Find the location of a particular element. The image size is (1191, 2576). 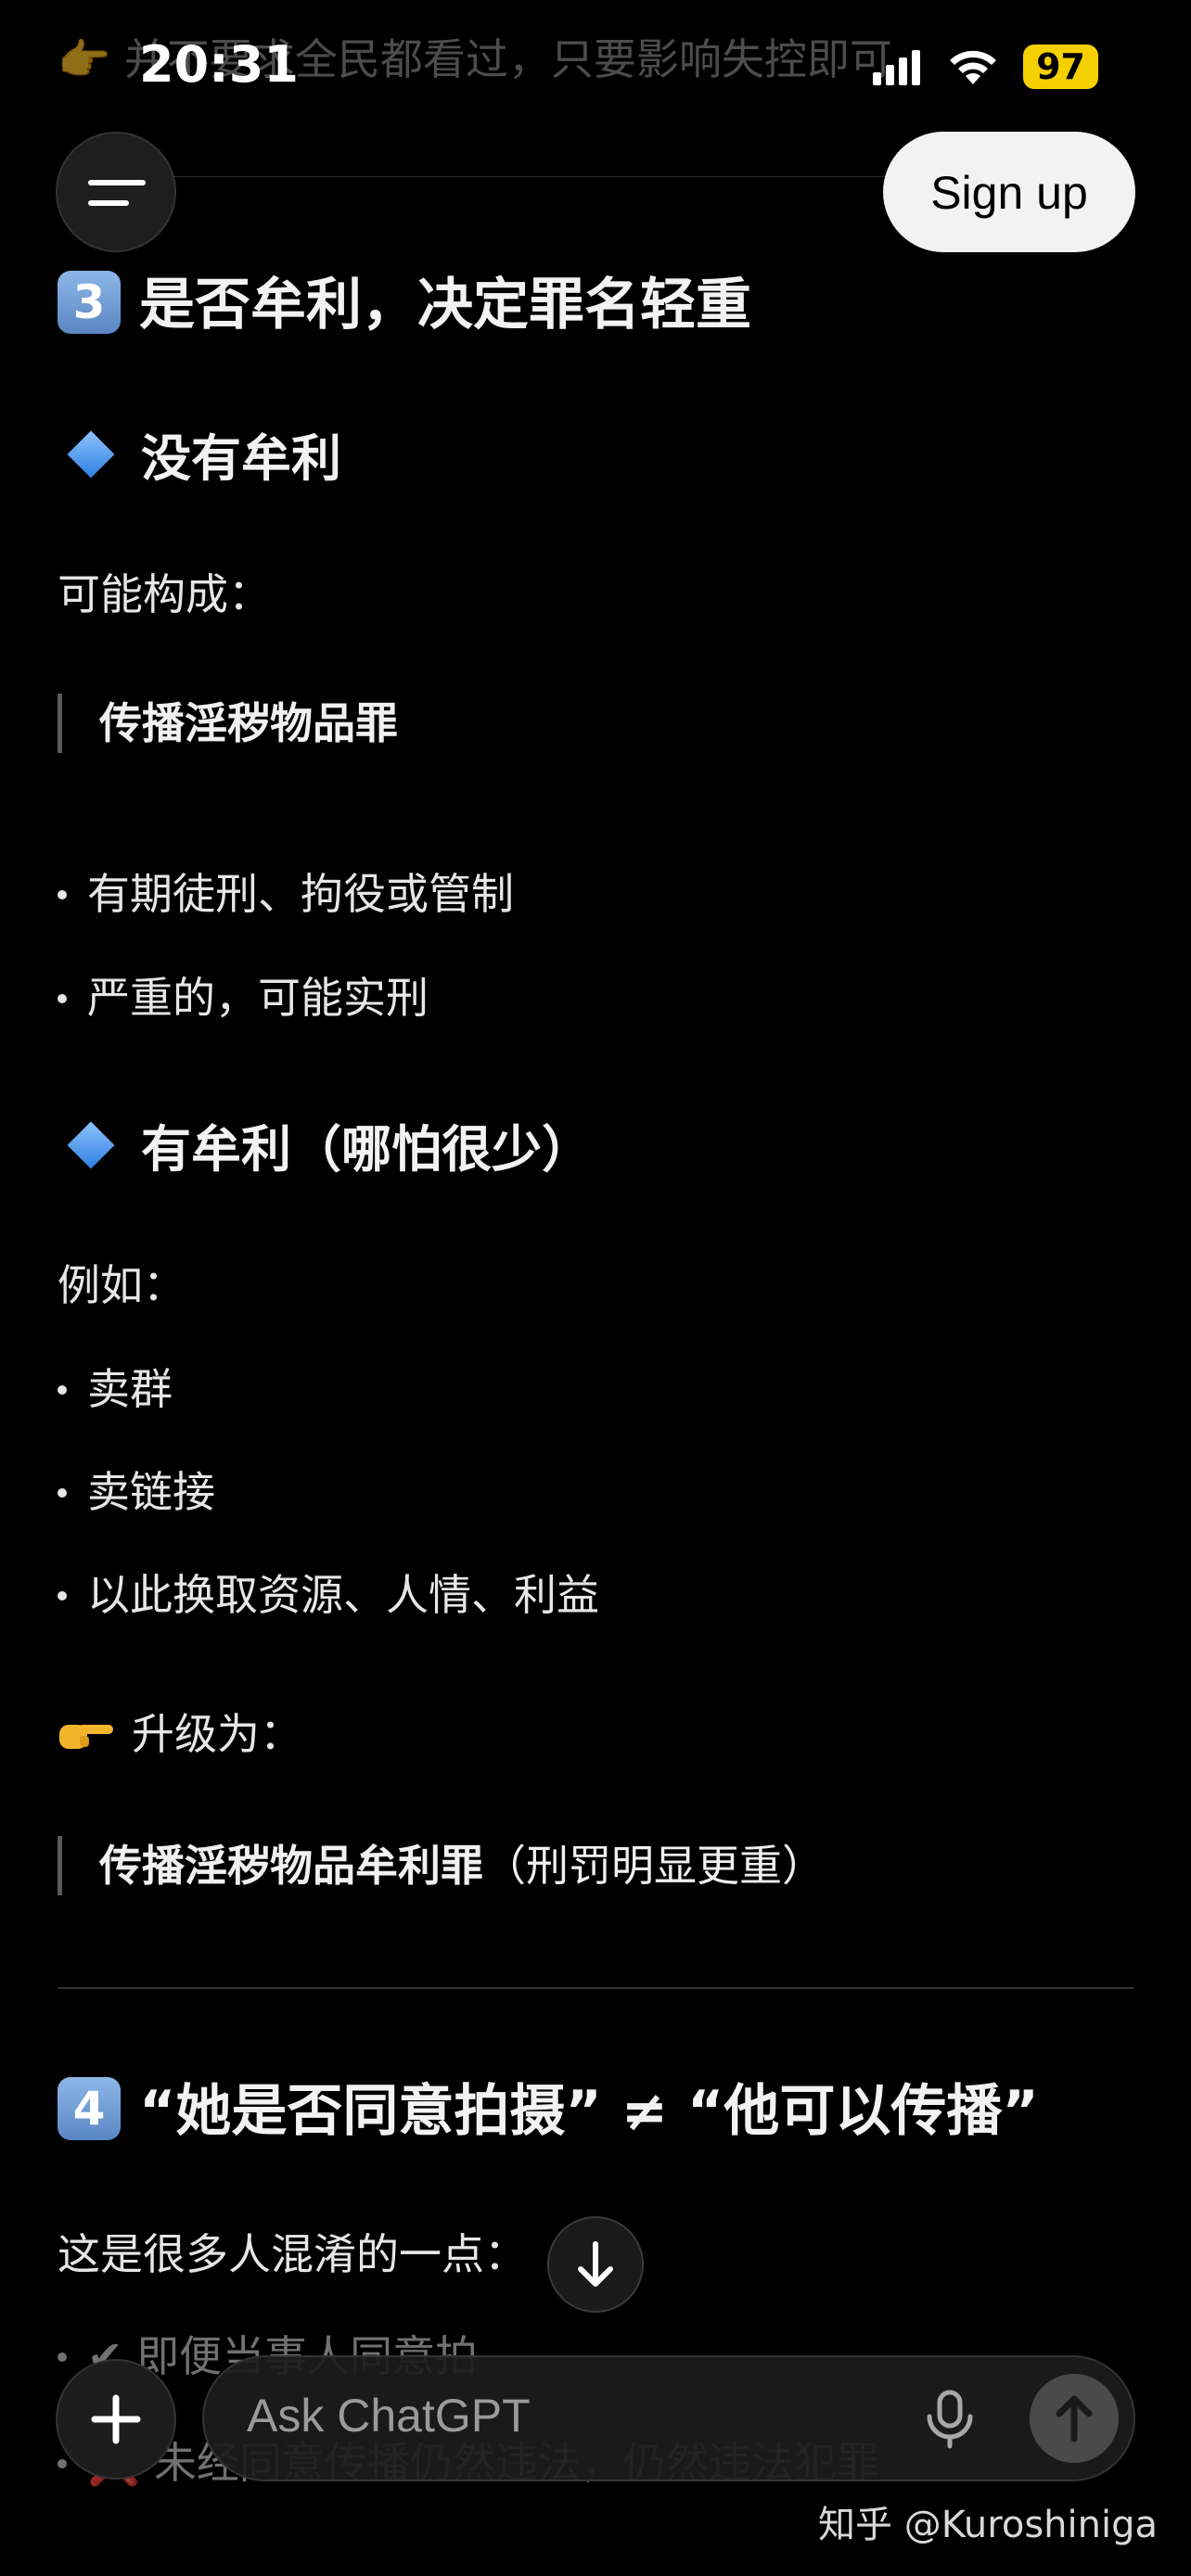

profit-heading-text: 有牟利（哪怕很少） is located at coordinates (366, 1149).